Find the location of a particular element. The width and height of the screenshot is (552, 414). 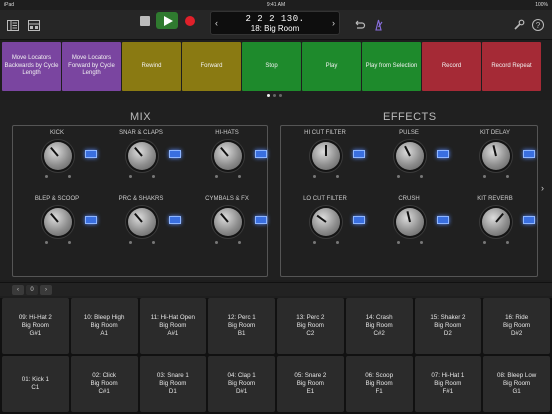

effects-knob-cell: KIT REVERB is located at coordinates (505, 226).